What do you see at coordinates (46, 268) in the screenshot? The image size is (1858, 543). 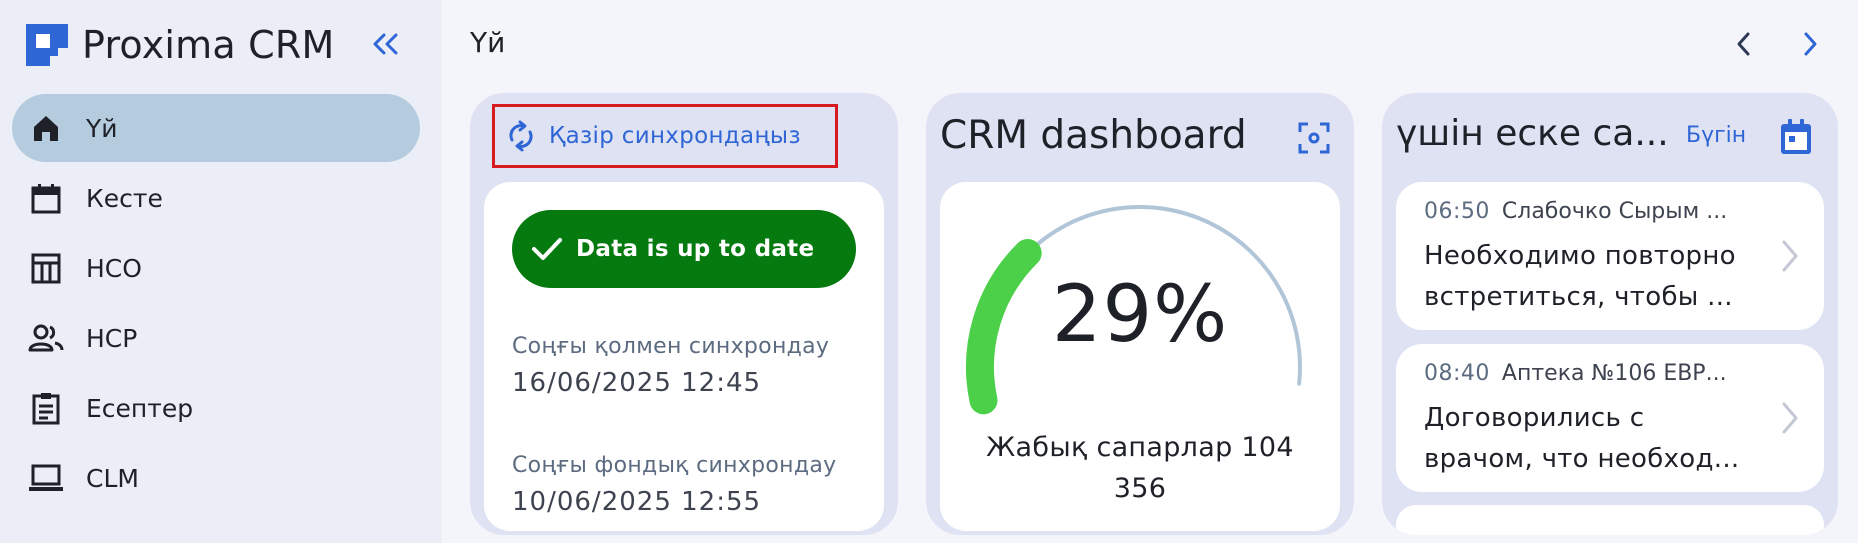 I see `building-icon` at bounding box center [46, 268].